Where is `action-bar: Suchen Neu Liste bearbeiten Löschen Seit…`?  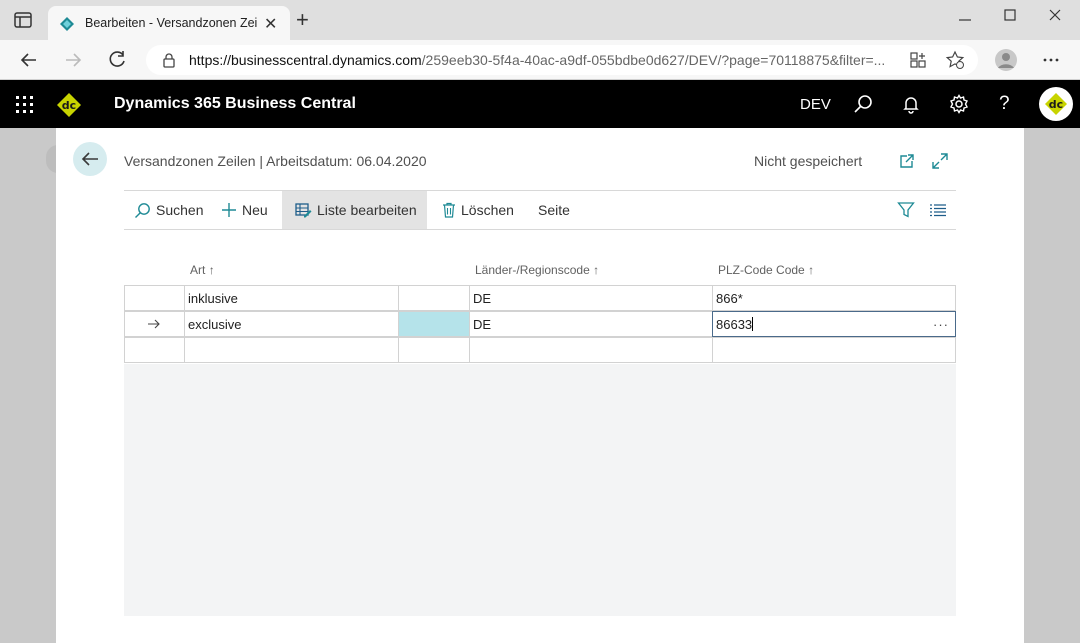 action-bar: Suchen Neu Liste bearbeiten Löschen Seit… is located at coordinates (540, 210).